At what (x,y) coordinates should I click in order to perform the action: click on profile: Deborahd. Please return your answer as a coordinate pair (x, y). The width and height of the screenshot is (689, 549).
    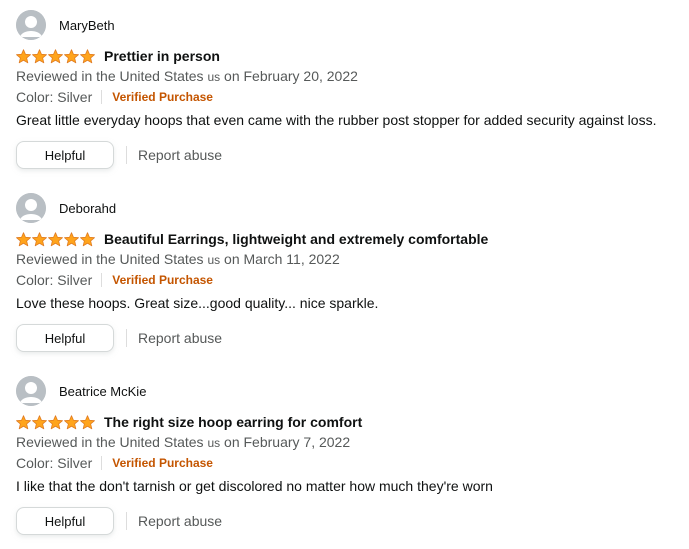
    Looking at the image, I should click on (66, 208).